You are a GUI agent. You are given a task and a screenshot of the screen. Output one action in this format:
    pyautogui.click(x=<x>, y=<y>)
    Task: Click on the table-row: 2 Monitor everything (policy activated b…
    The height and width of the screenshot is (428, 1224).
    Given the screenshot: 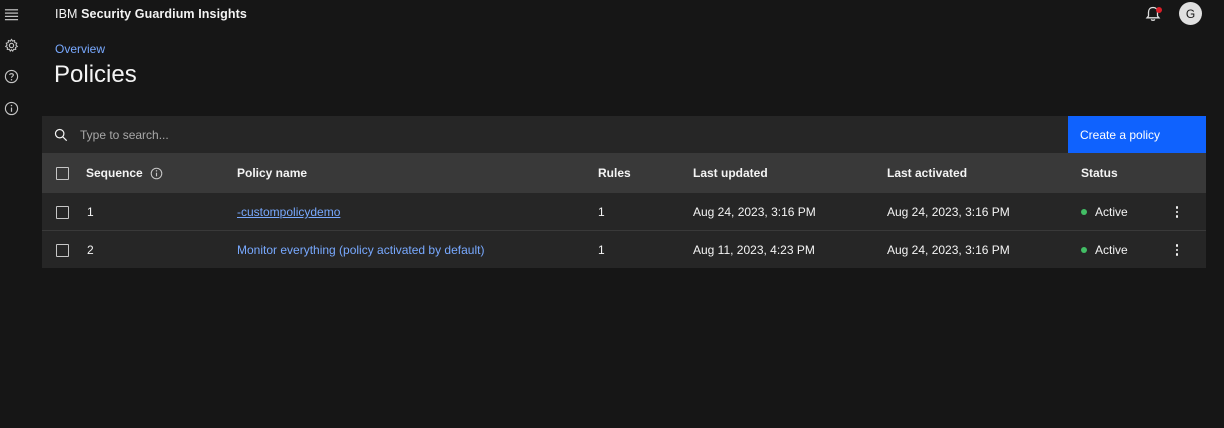 What is the action you would take?
    pyautogui.click(x=624, y=249)
    